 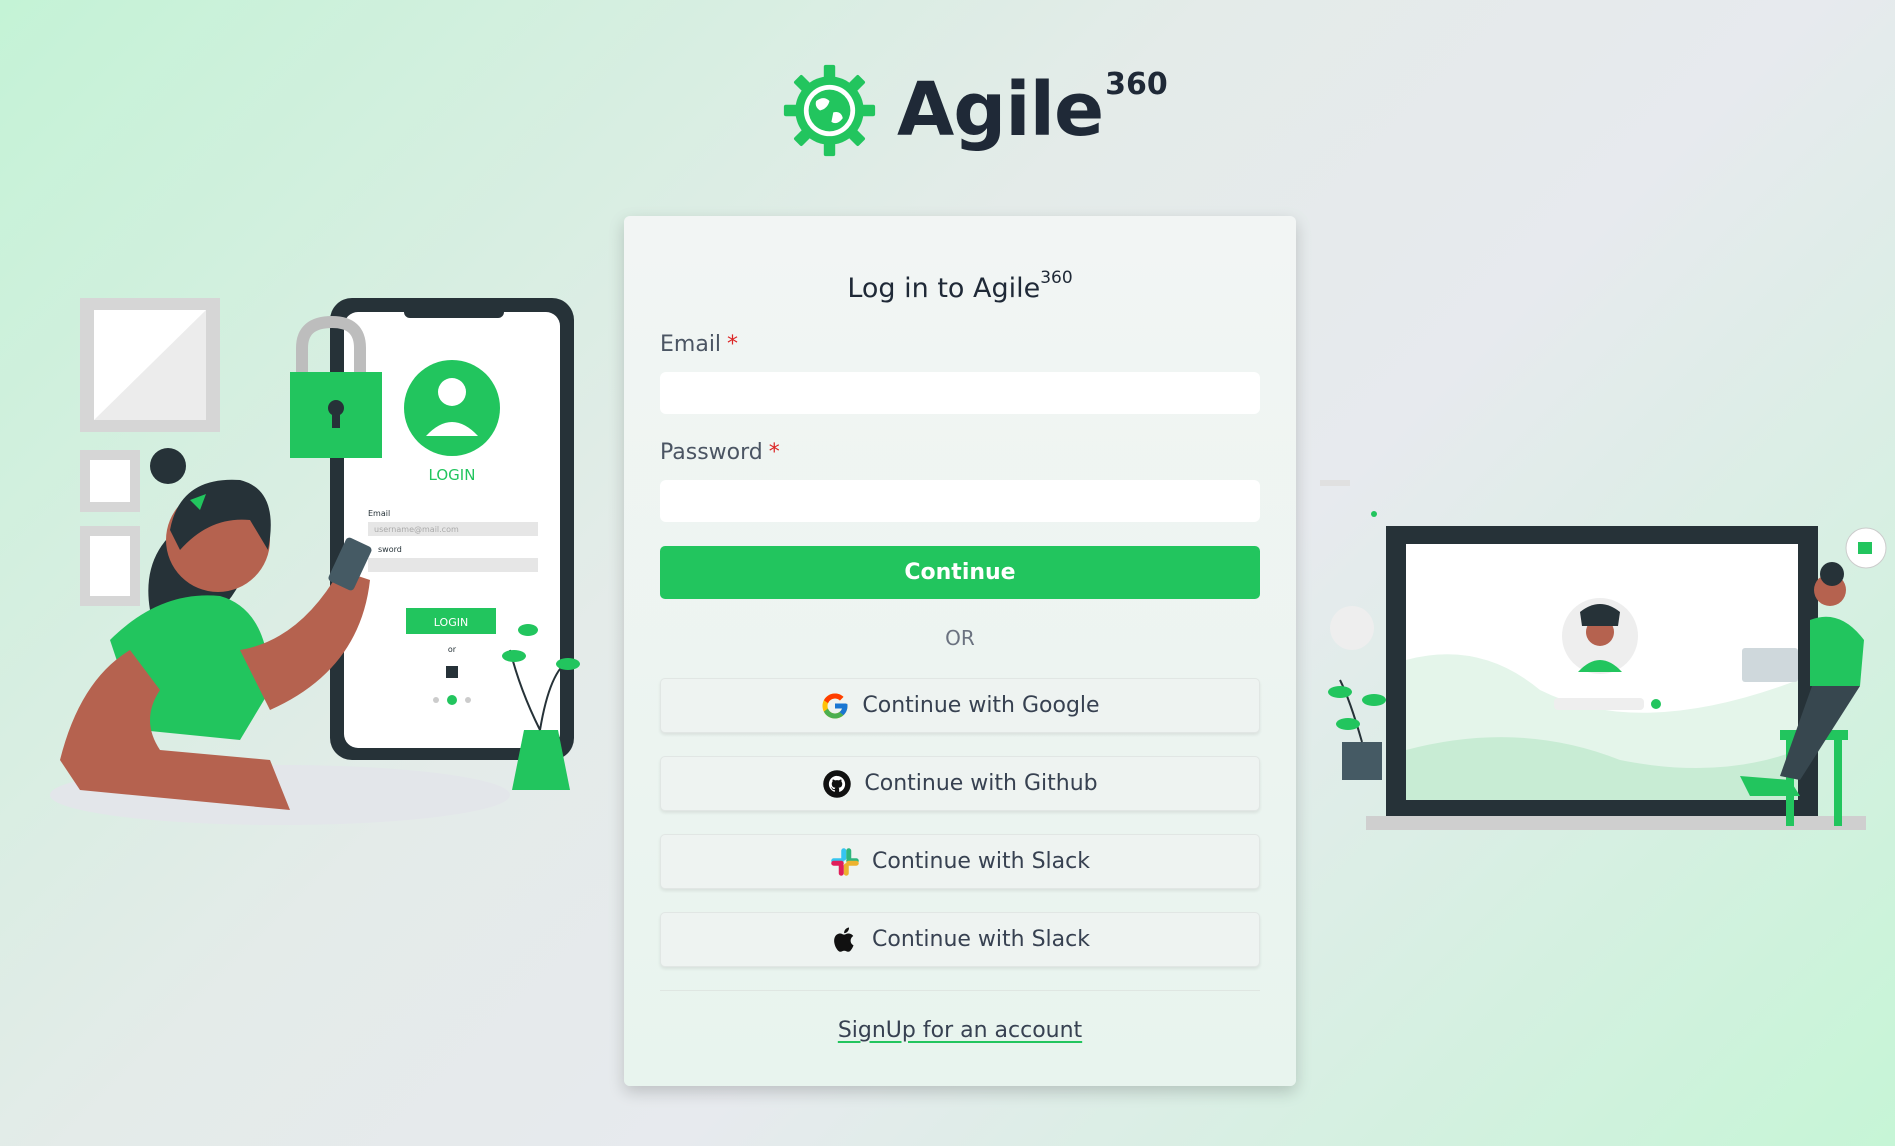 What do you see at coordinates (1136, 84) in the screenshot?
I see `brand-sup: 360` at bounding box center [1136, 84].